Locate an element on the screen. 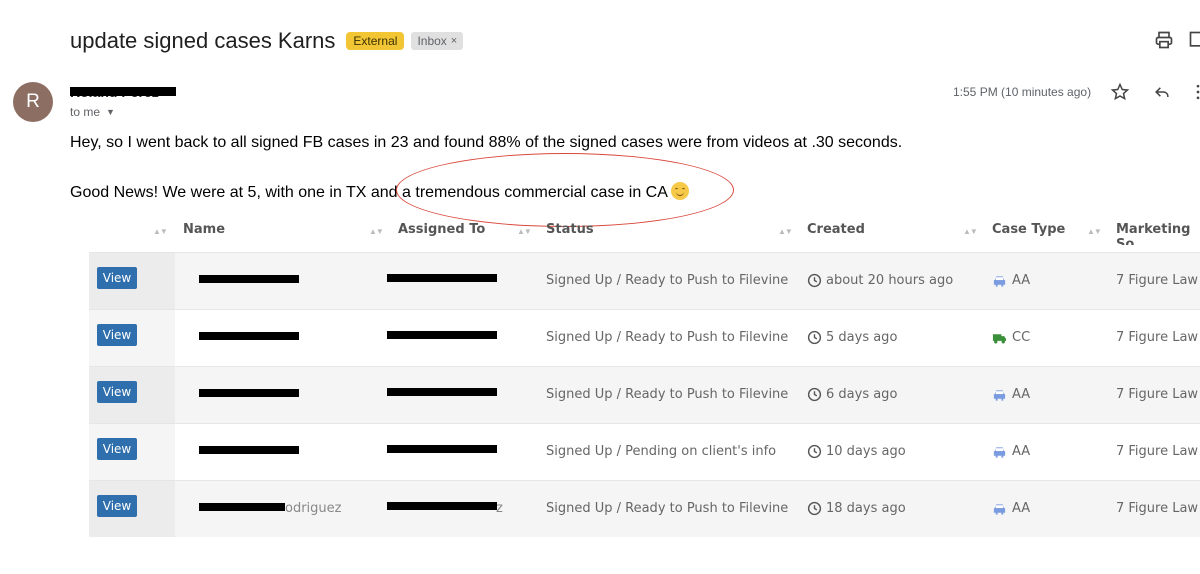 The height and width of the screenshot is (574, 1200). inbox-label-chip: Inbox × is located at coordinates (437, 41).